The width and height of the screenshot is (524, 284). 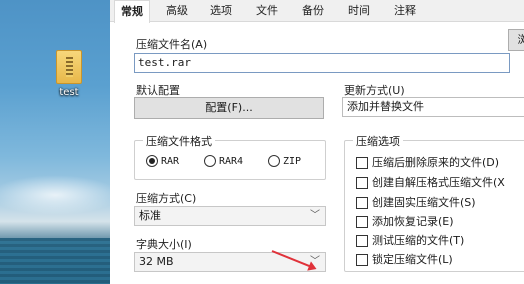 I want to click on option-solid: 创建固实压缩文件(S), so click(x=416, y=202).